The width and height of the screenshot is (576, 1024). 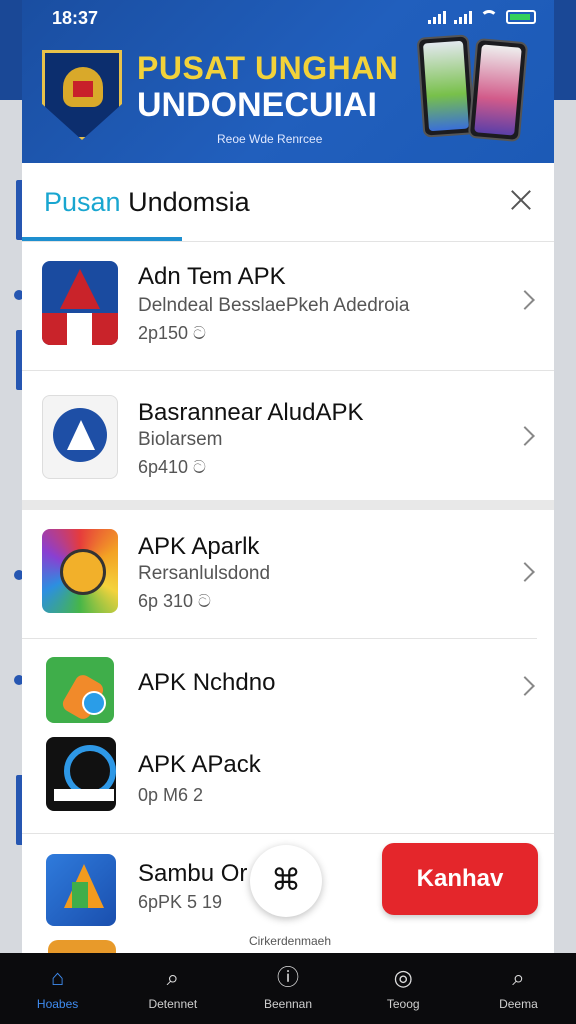 What do you see at coordinates (268, 68) in the screenshot?
I see `banner-title: PUSAT UNGHAN` at bounding box center [268, 68].